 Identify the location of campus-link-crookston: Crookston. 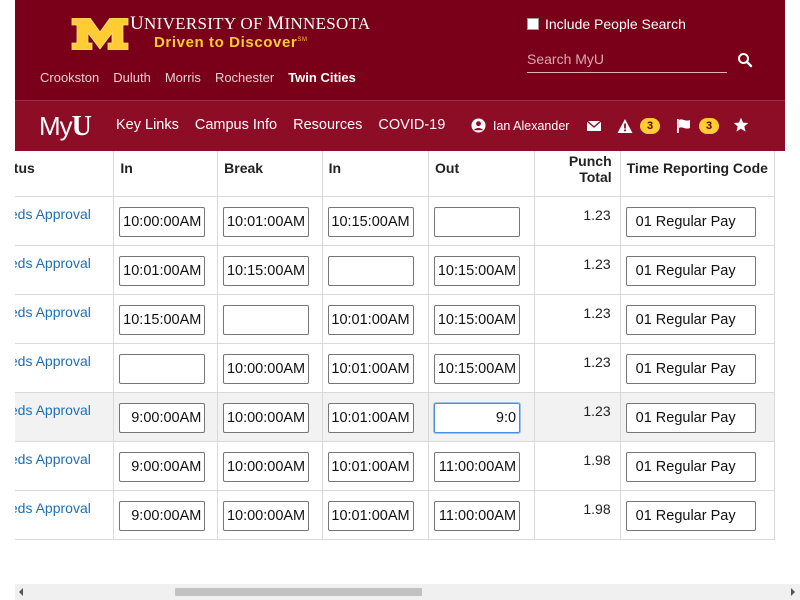
(69, 77).